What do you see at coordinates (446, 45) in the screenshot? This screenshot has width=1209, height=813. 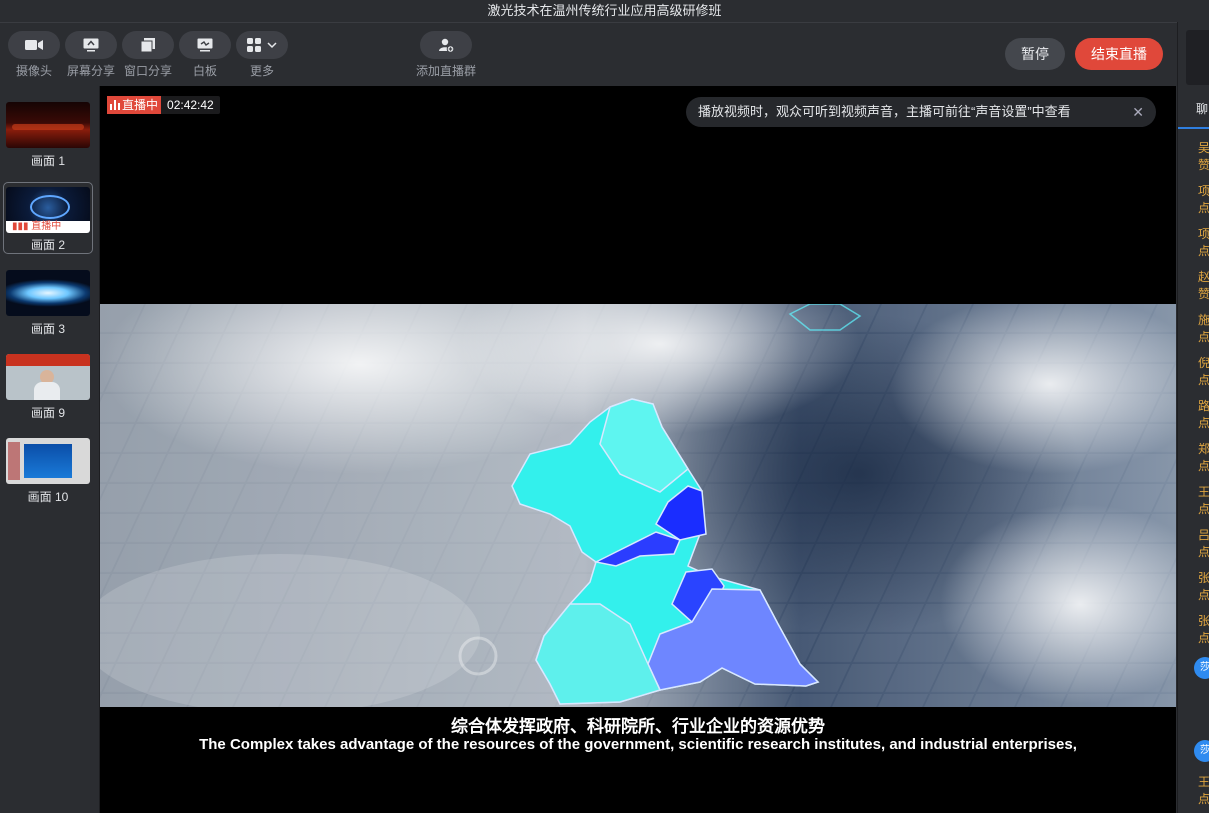 I see `add-group-icon` at bounding box center [446, 45].